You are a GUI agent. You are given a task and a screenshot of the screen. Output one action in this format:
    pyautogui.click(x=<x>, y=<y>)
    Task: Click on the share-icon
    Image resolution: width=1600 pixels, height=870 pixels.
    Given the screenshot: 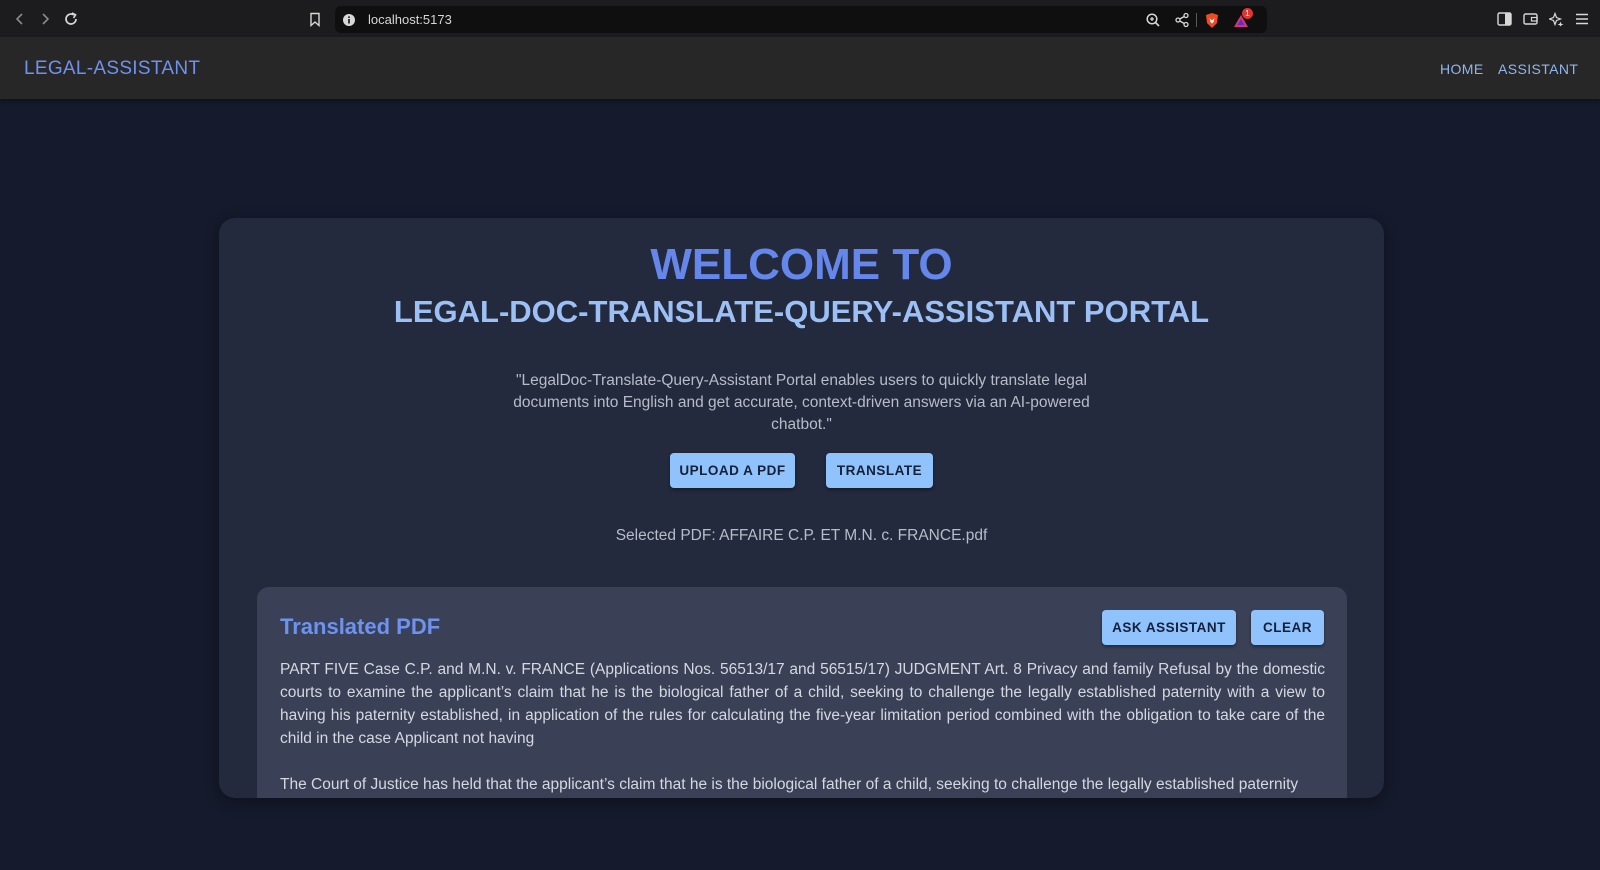 What is the action you would take?
    pyautogui.click(x=1182, y=20)
    